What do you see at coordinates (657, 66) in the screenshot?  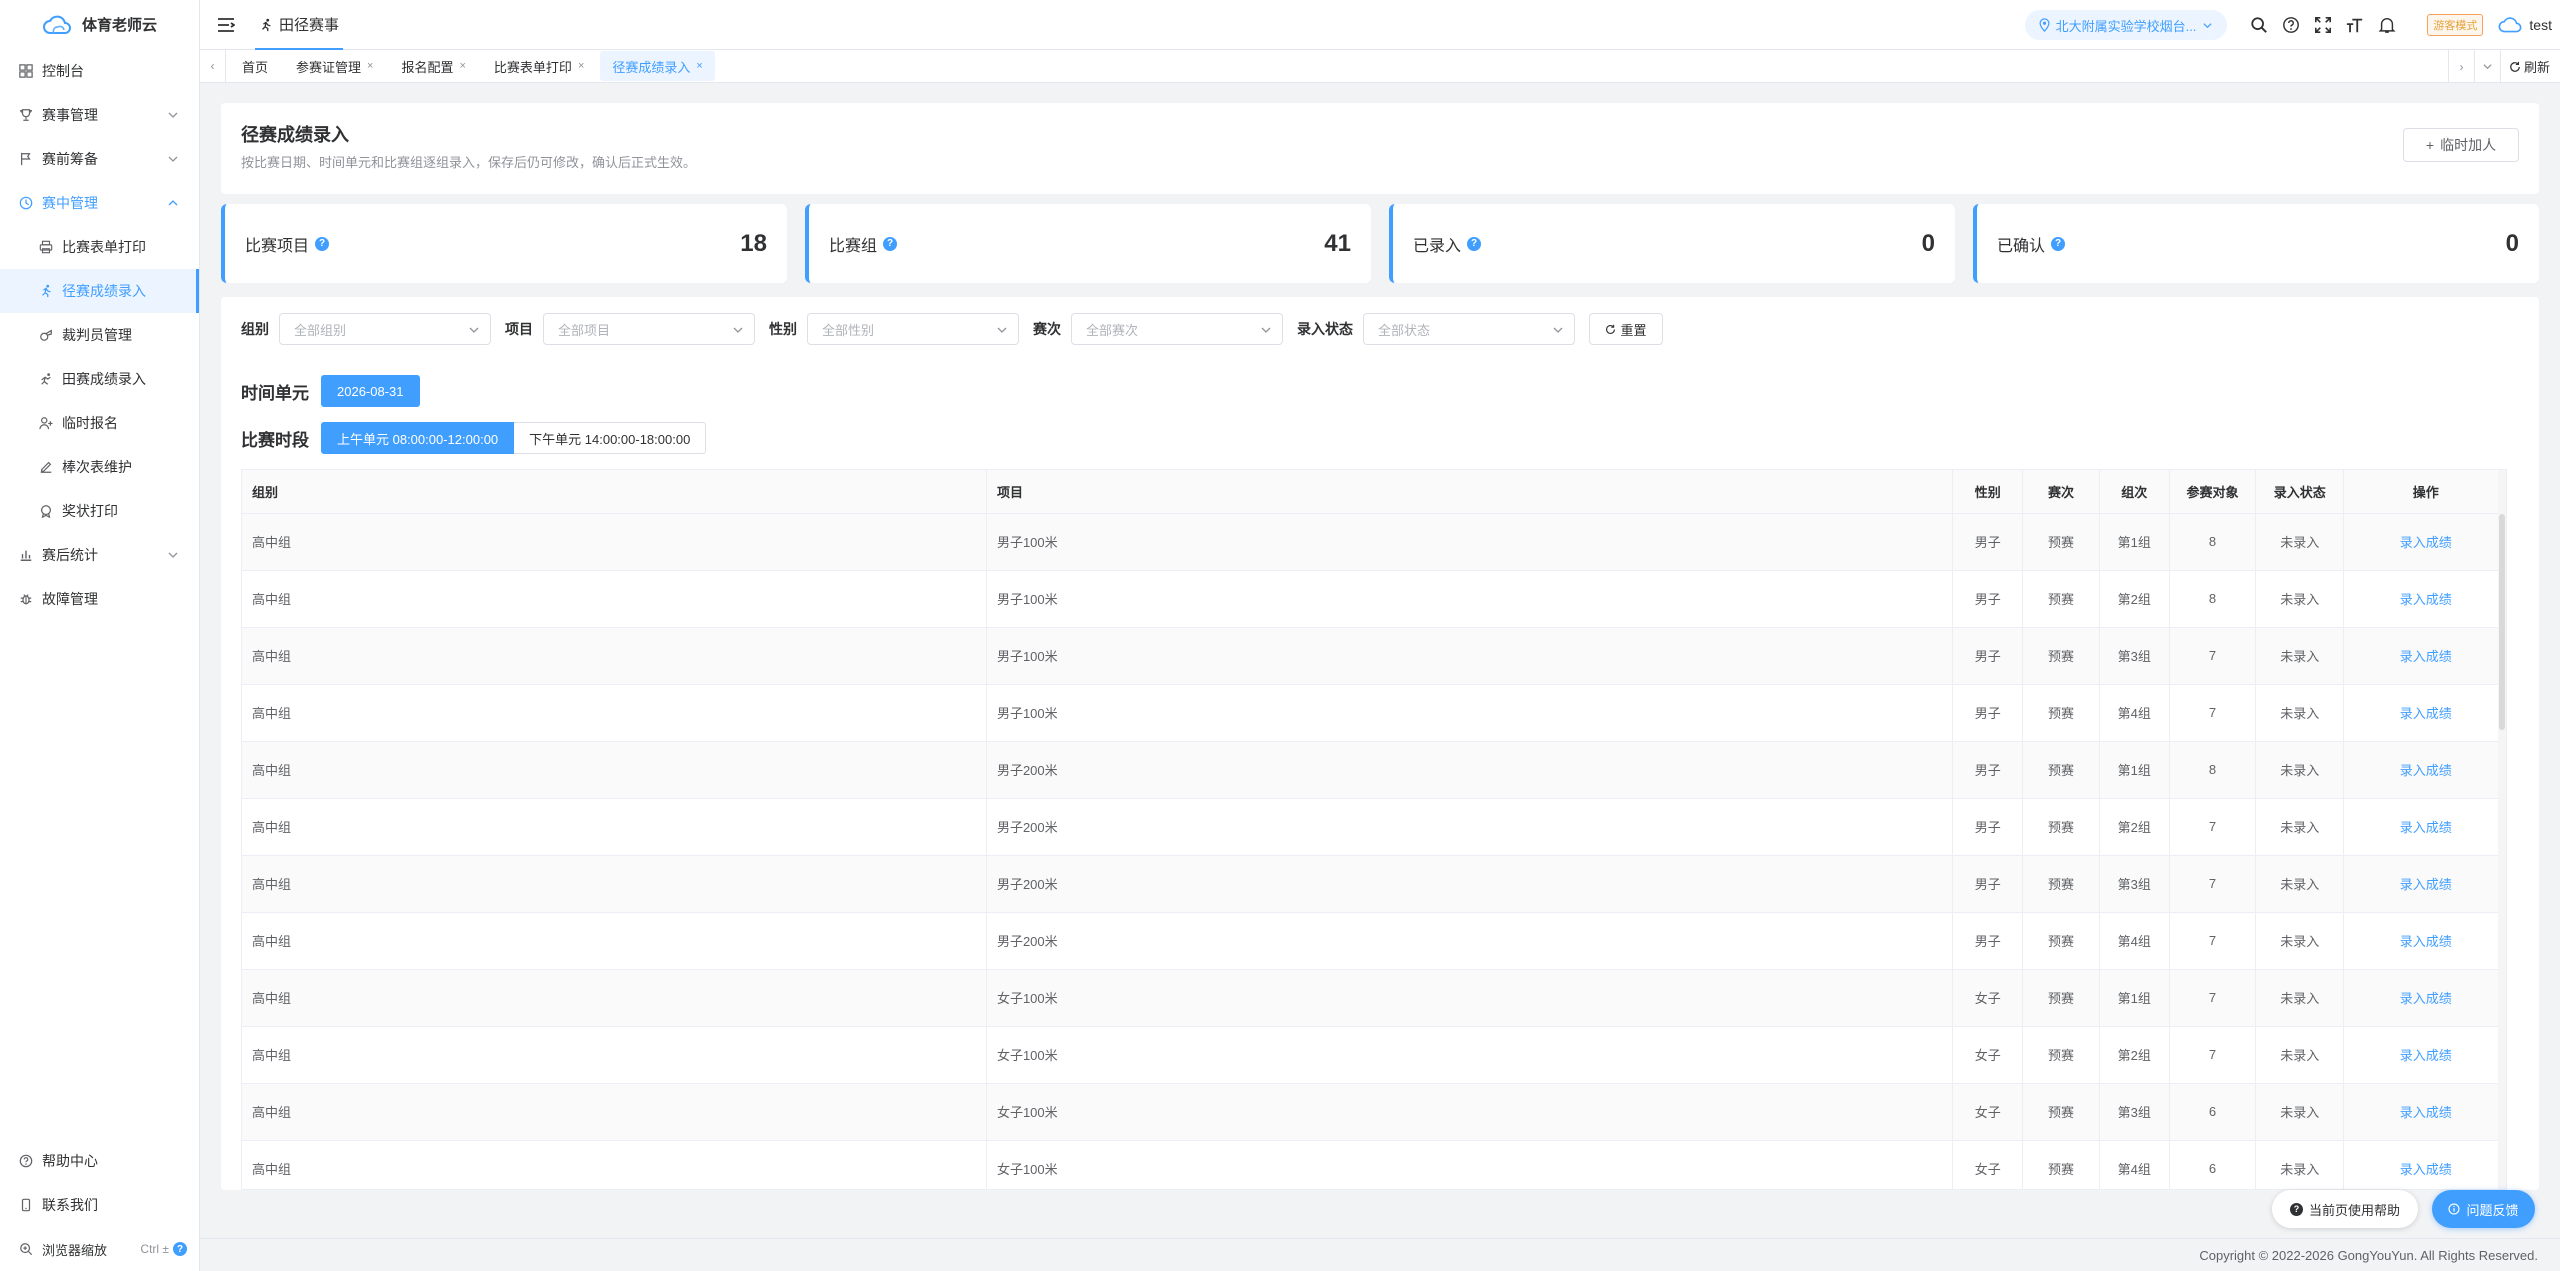 I see `tab-track-results: 径赛成绩录入 ×` at bounding box center [657, 66].